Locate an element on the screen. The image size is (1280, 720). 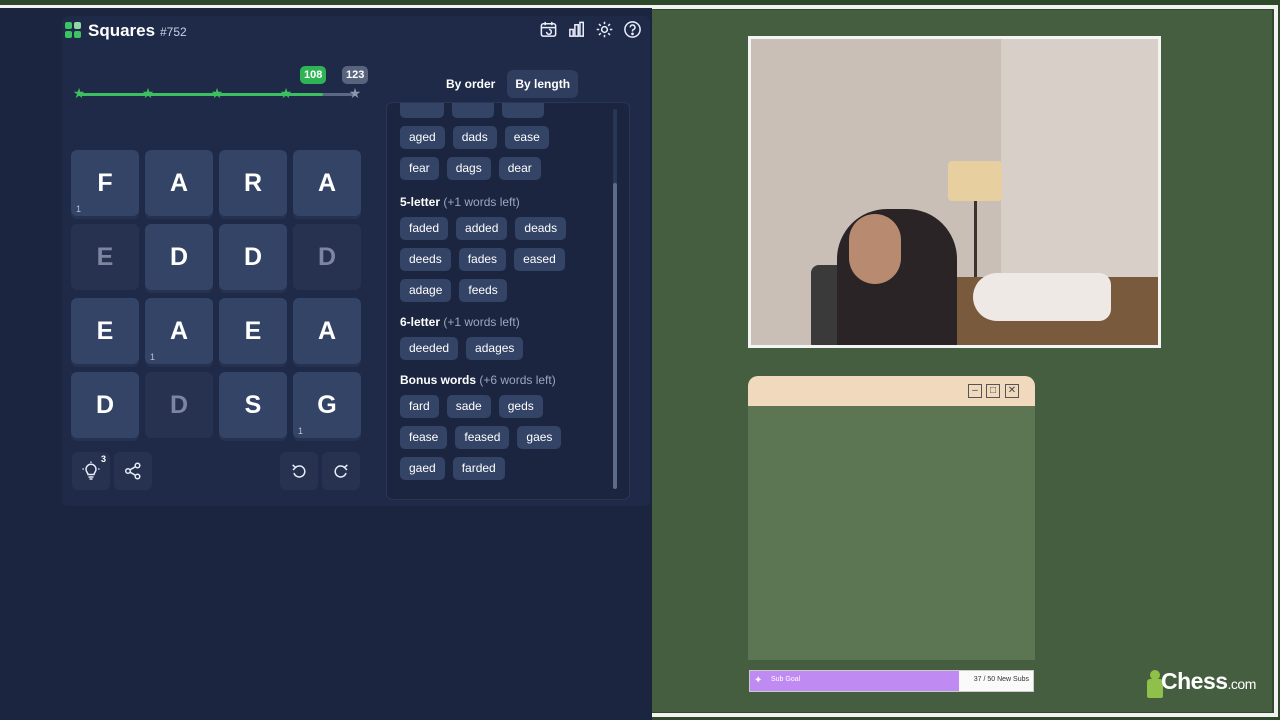
word-chip: dads is located at coordinates (474, 137).